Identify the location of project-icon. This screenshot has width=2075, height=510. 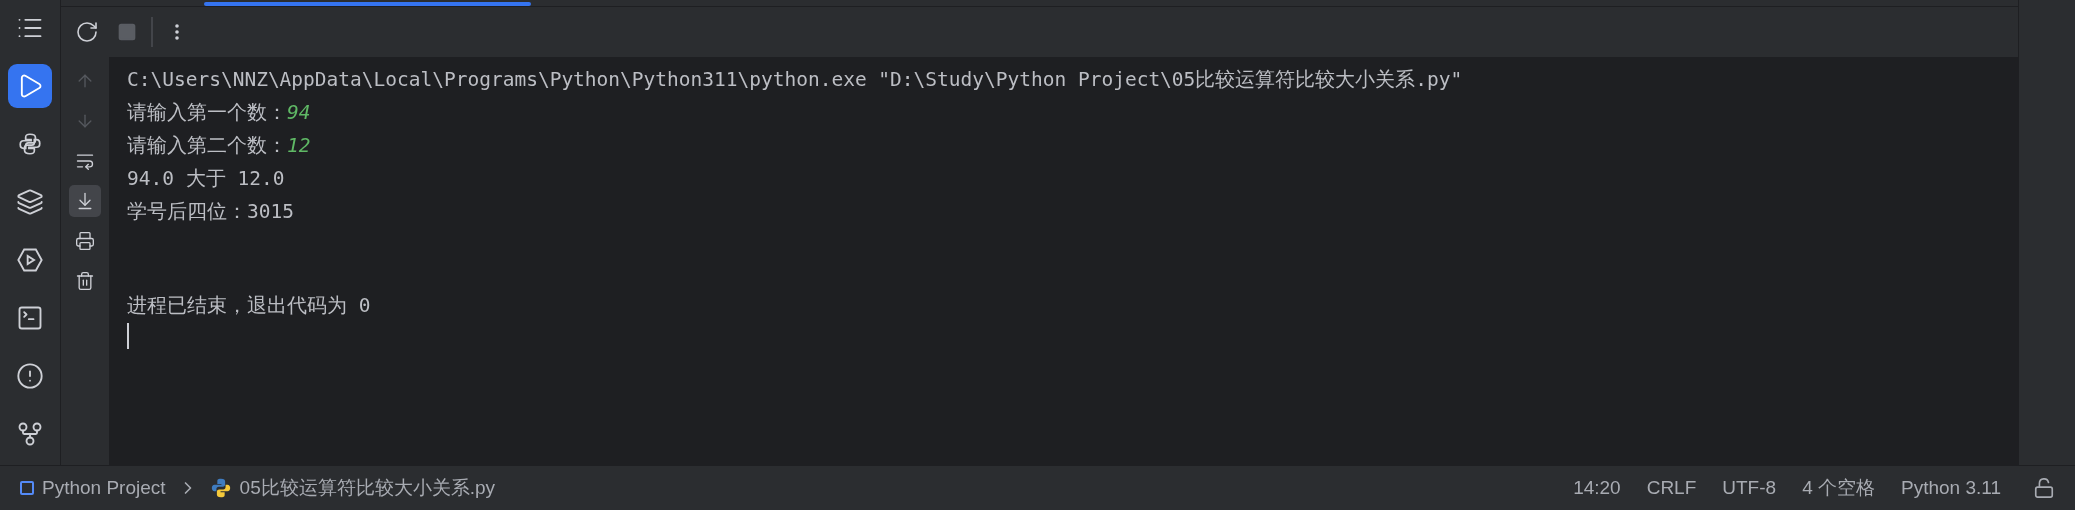
(27, 488).